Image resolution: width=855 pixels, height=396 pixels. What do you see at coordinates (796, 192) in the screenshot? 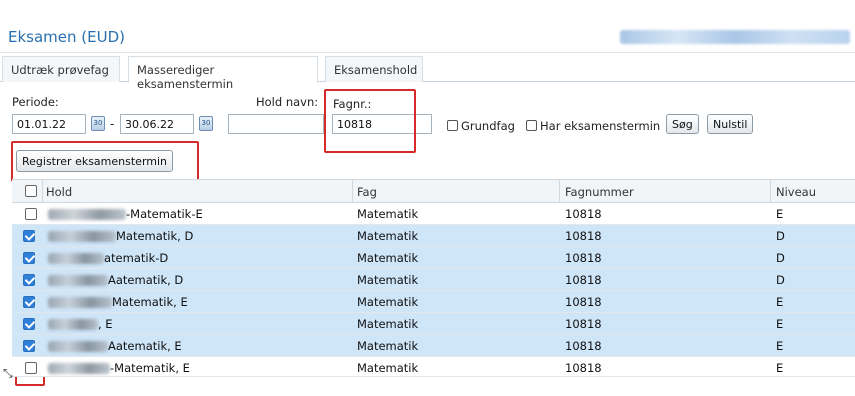
I see `header-niveau: Niveau` at bounding box center [796, 192].